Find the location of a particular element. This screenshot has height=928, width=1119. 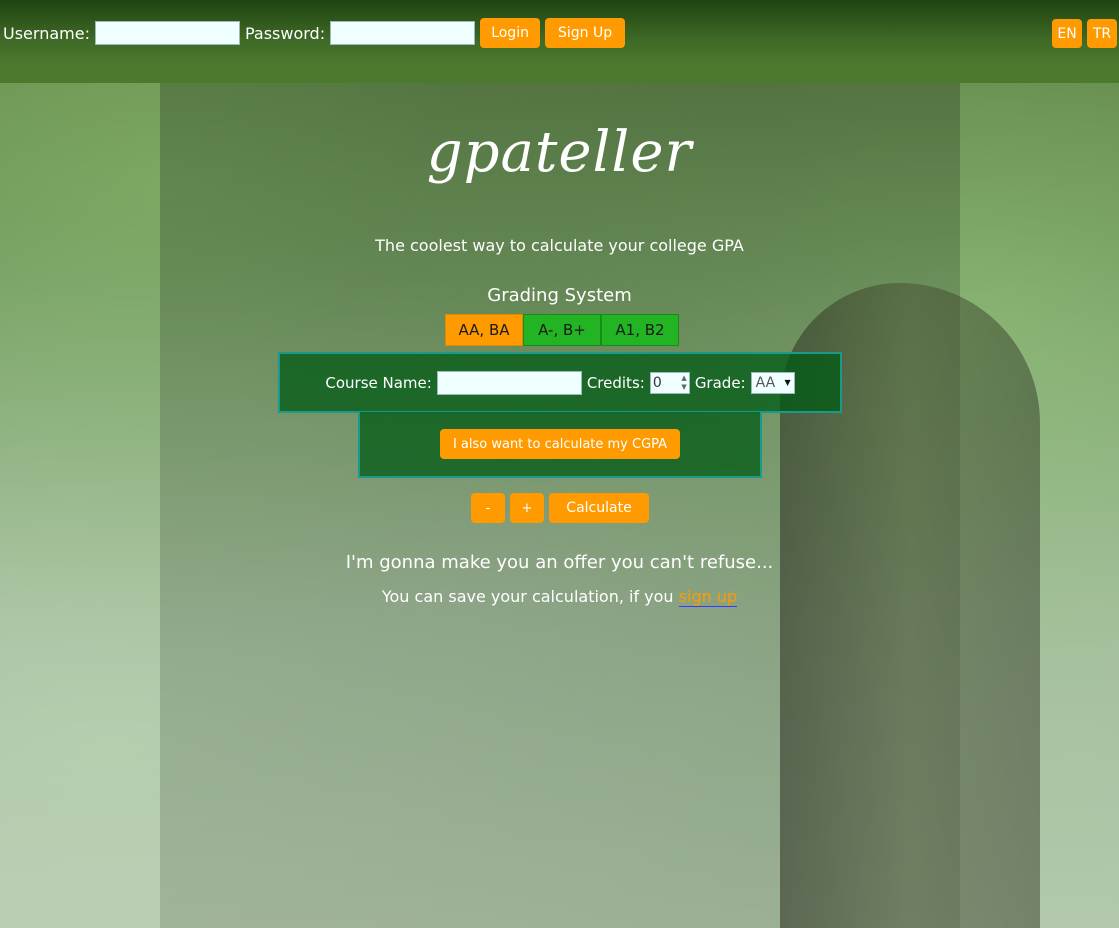

grade-select: AA ▼ is located at coordinates (772, 382).